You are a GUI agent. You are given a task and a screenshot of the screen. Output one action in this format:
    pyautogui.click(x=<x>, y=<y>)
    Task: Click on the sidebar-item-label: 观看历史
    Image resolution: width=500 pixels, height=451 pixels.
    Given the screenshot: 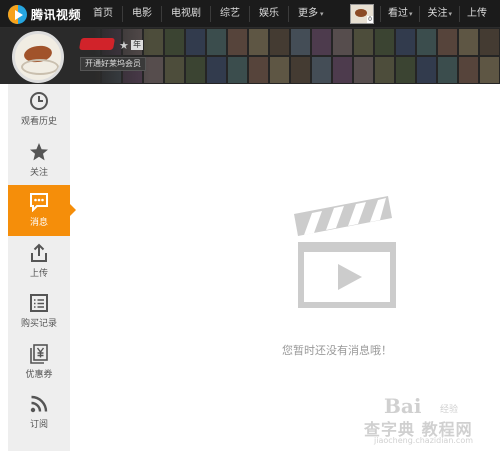 What is the action you would take?
    pyautogui.click(x=38, y=122)
    